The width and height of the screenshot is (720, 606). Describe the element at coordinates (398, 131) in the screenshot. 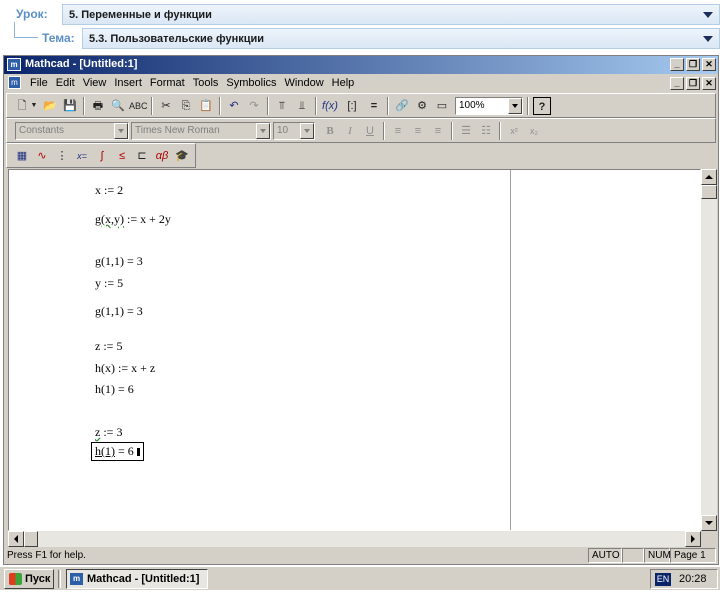

I see `align-left-icon: ≡` at that location.